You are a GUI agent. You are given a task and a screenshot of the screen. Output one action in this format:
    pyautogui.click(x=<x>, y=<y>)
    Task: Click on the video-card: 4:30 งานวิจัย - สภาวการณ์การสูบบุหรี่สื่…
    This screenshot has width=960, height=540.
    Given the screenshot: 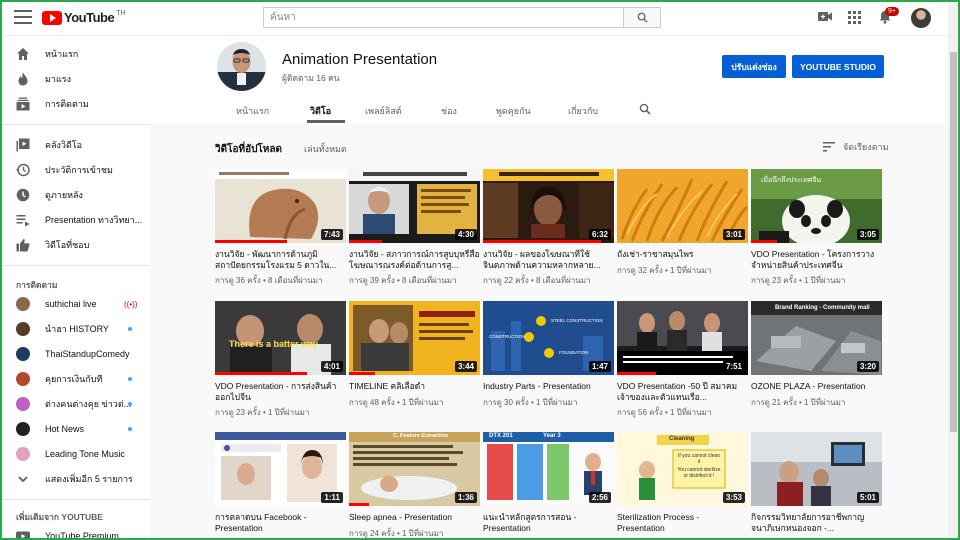 What is the action you would take?
    pyautogui.click(x=414, y=228)
    